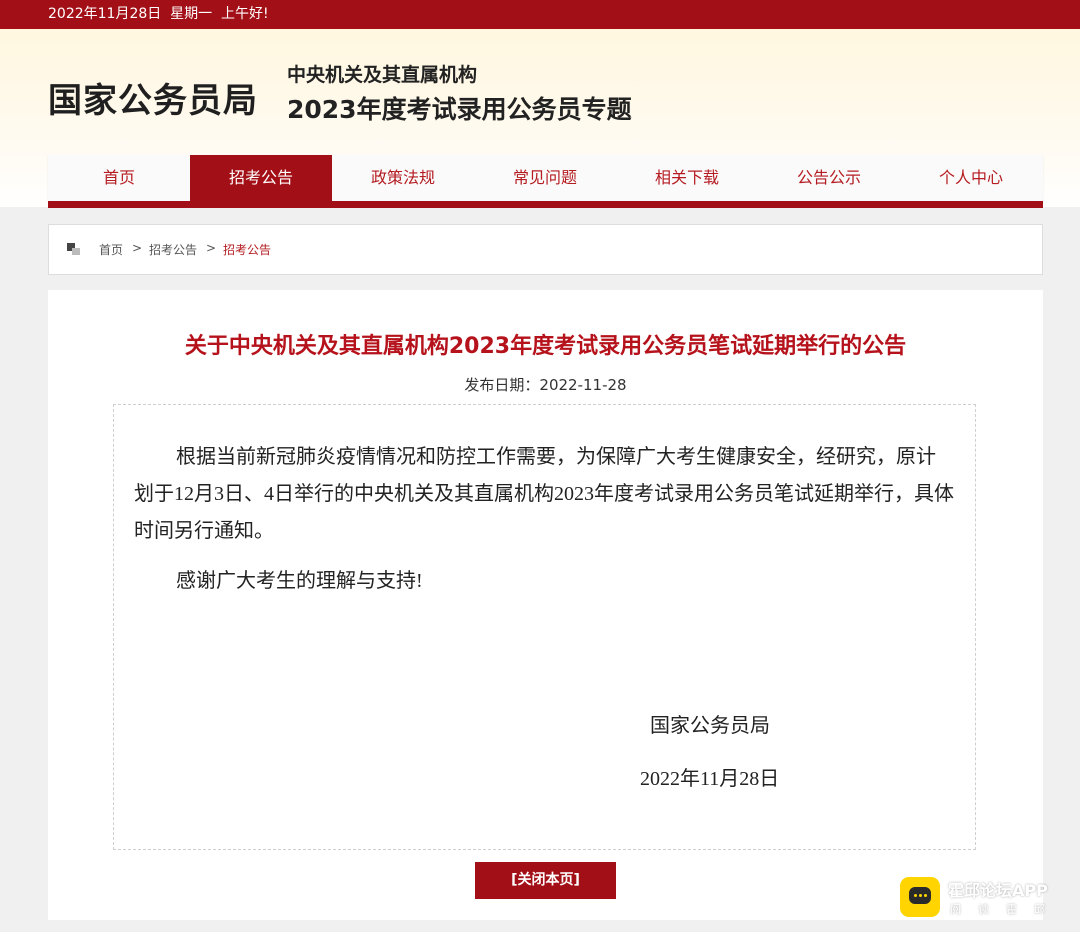 This screenshot has height=932, width=1080. What do you see at coordinates (829, 178) in the screenshot?
I see `nav-item-announcements: 公告公示` at bounding box center [829, 178].